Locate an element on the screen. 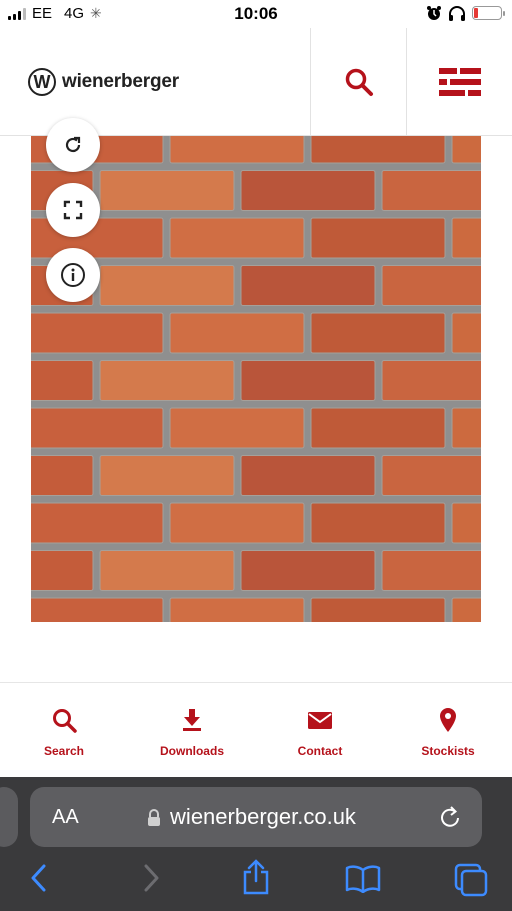 Image resolution: width=512 pixels, height=911 pixels. mail-icon is located at coordinates (320, 720).